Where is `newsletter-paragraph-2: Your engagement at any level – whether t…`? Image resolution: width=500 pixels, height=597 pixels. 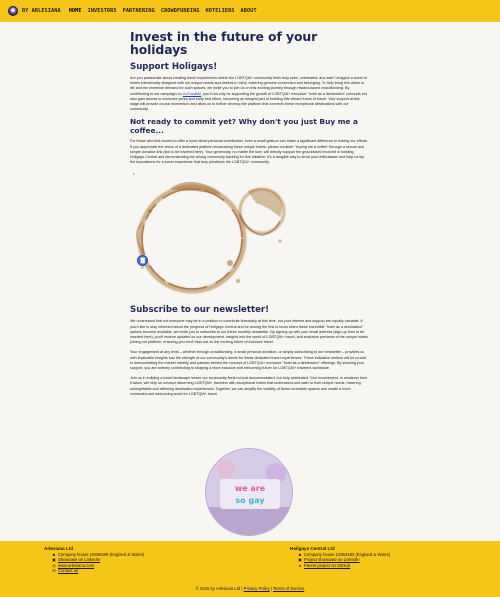 newsletter-paragraph-2: Your engagement at any level – whether t… is located at coordinates (248, 360).